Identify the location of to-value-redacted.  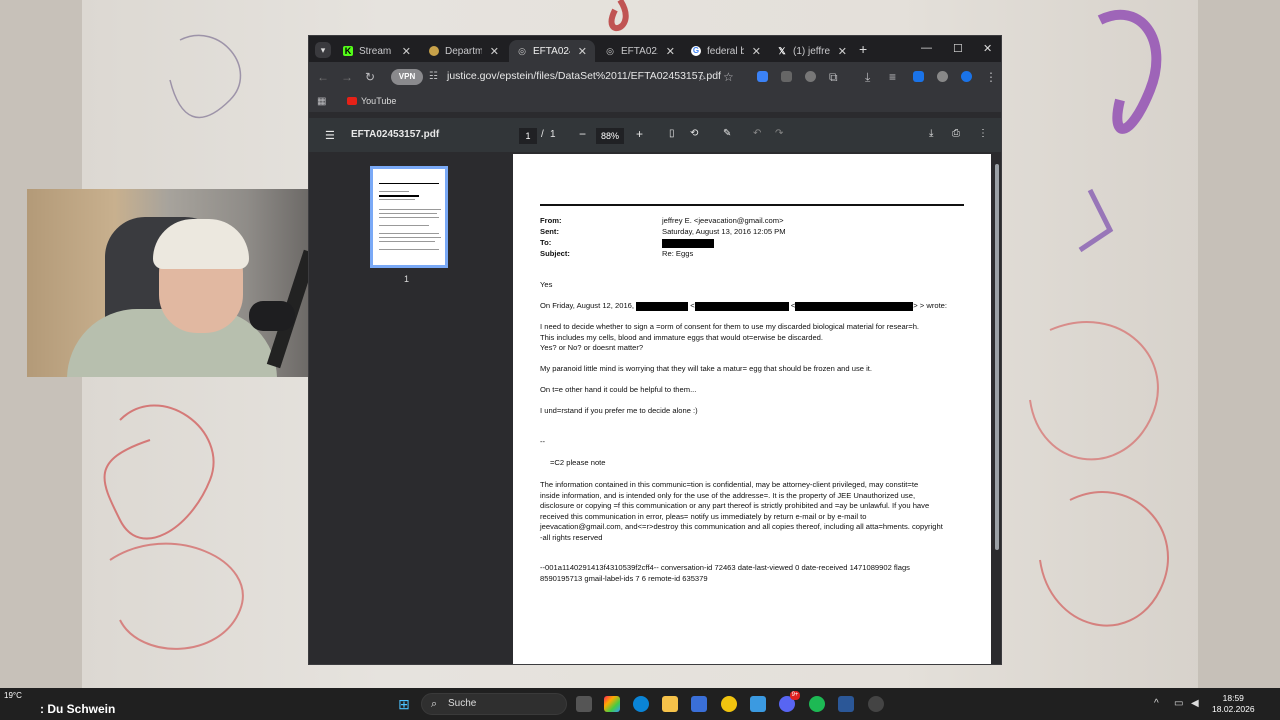
(688, 243).